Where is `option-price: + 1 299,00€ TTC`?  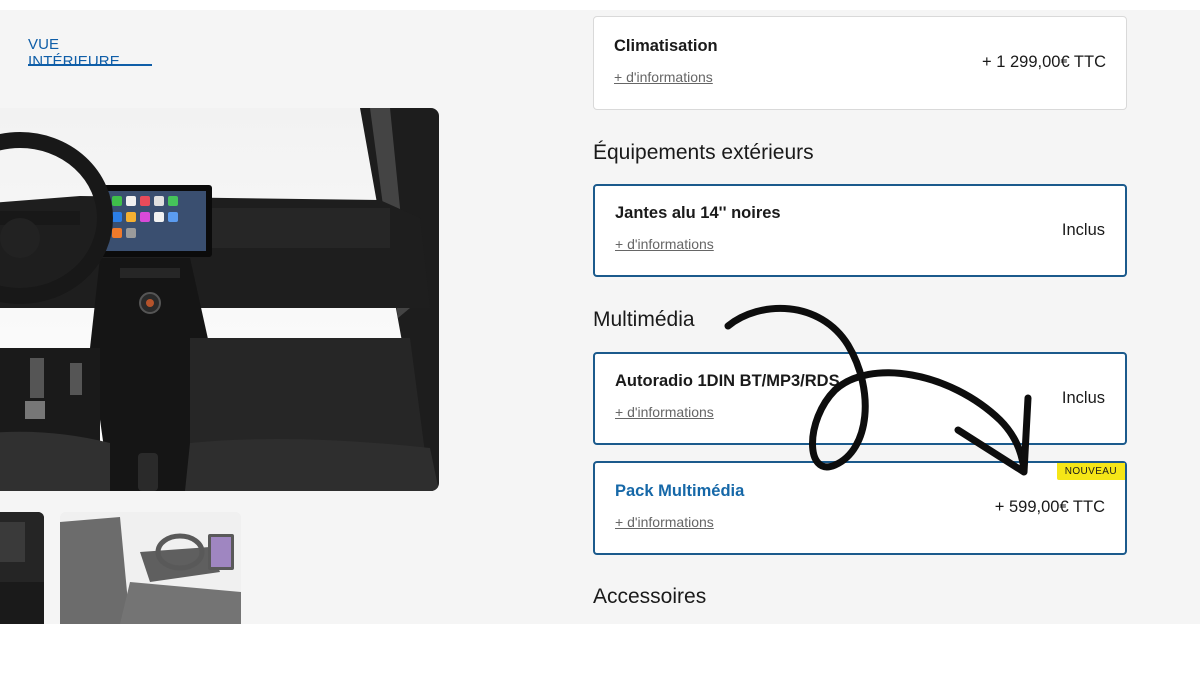
option-price: + 1 299,00€ TTC is located at coordinates (1044, 62).